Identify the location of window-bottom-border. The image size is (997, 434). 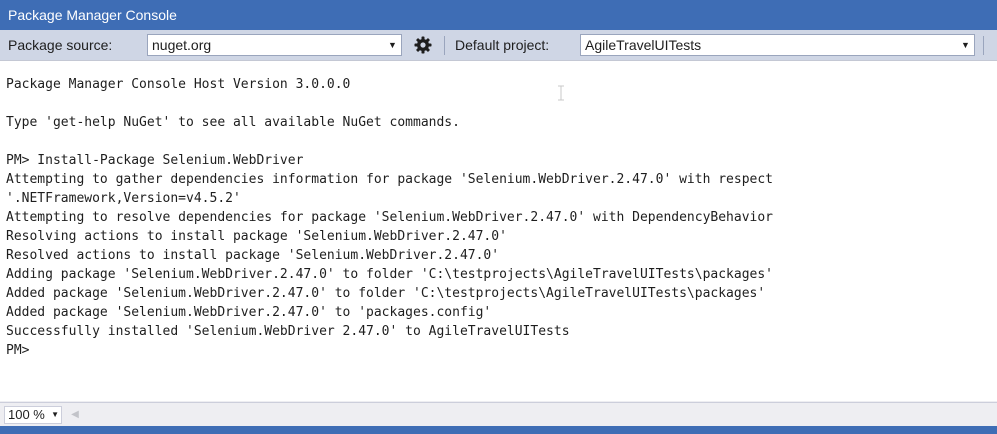
(498, 430).